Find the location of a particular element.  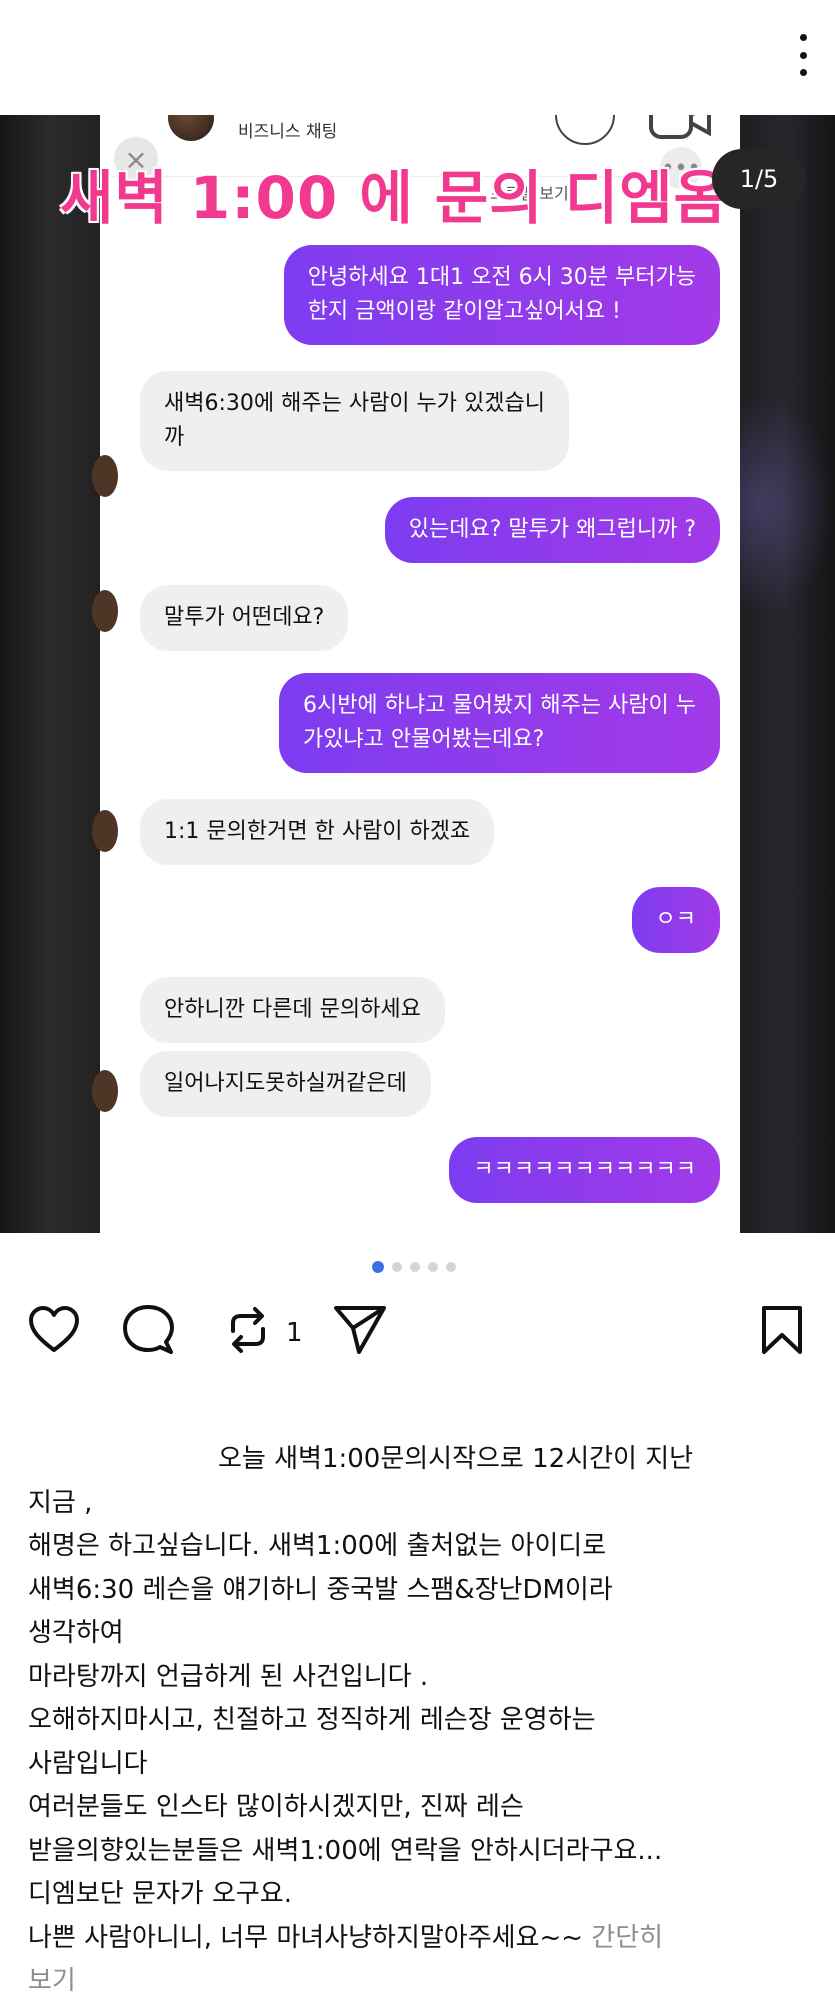

message-text: 있는데요? 말투가 왜그럽니까 ? is located at coordinates (552, 529).